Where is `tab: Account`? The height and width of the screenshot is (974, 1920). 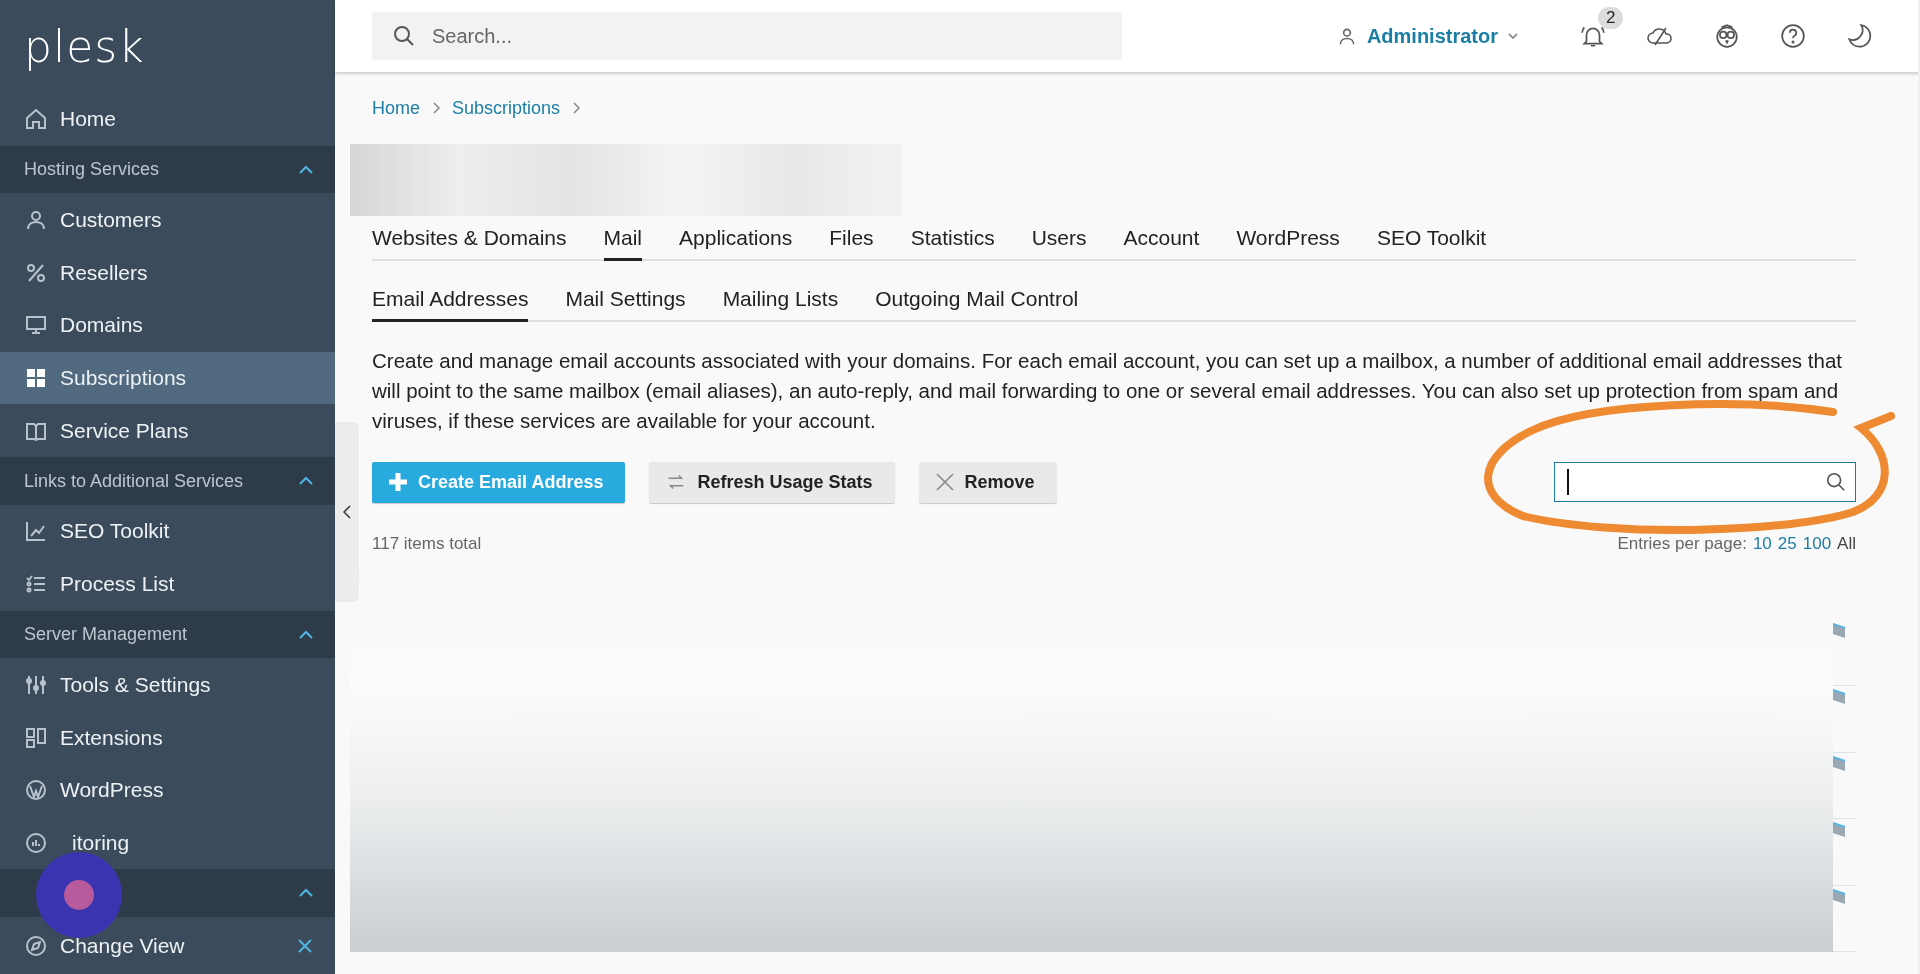 tab: Account is located at coordinates (1161, 243).